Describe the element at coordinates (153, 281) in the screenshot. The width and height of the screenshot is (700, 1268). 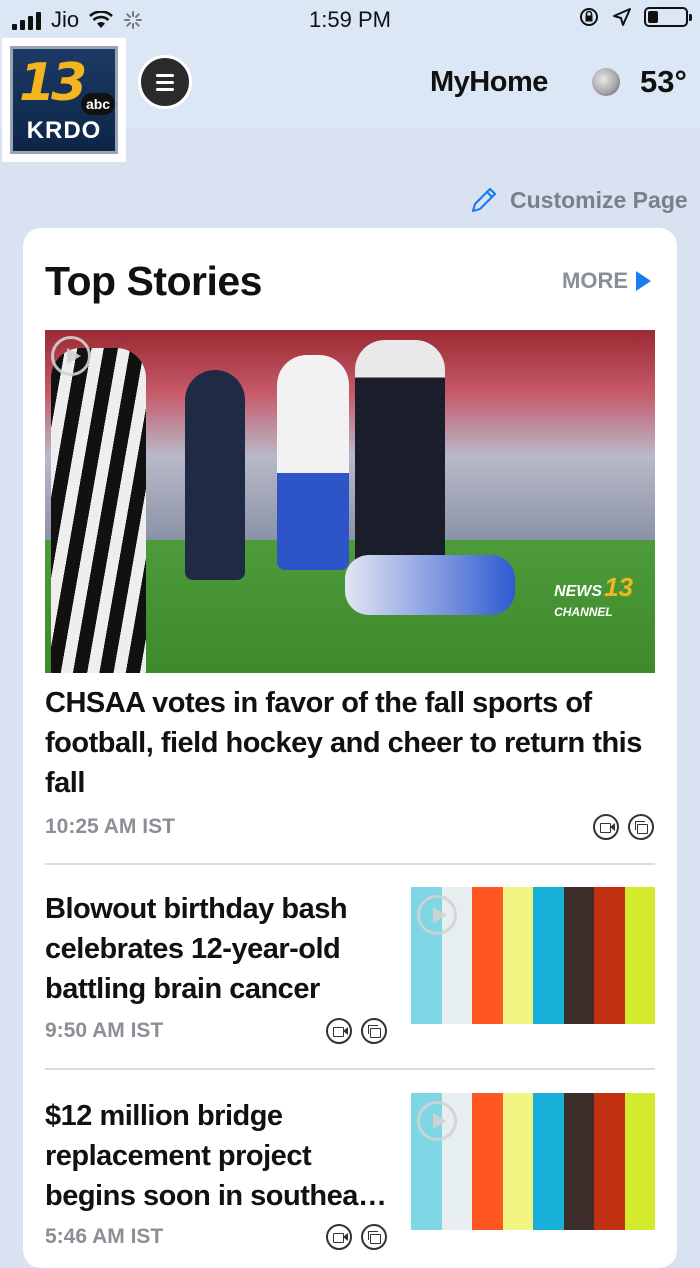
I see `section-title: Top Stories` at that location.